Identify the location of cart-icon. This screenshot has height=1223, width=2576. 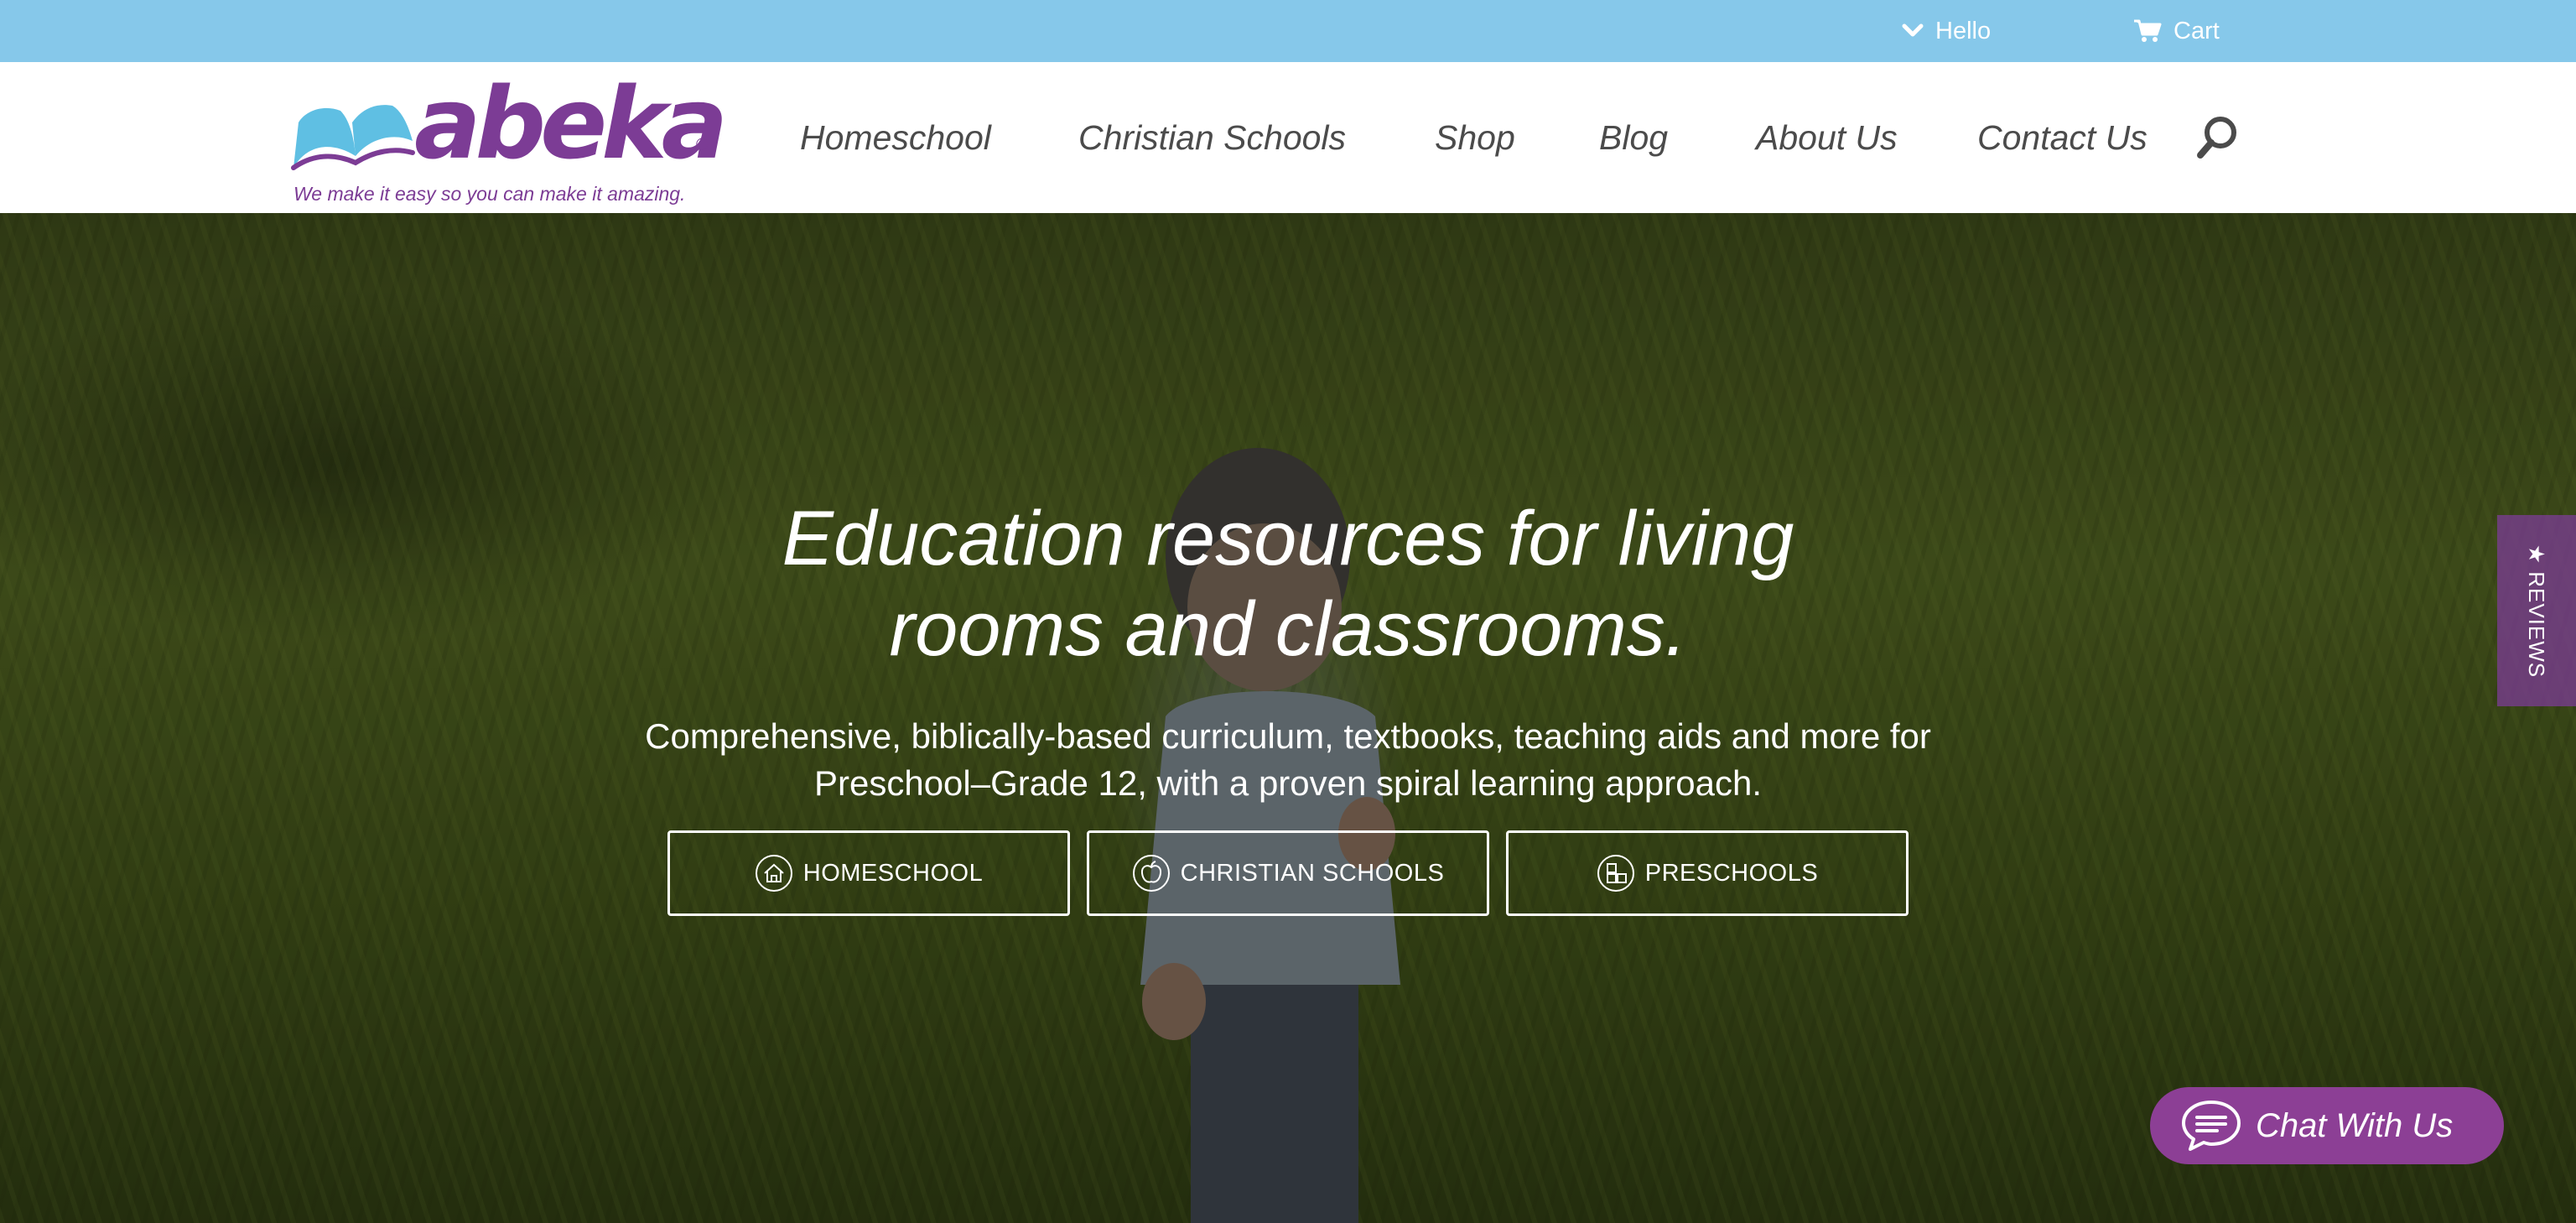
(2148, 30).